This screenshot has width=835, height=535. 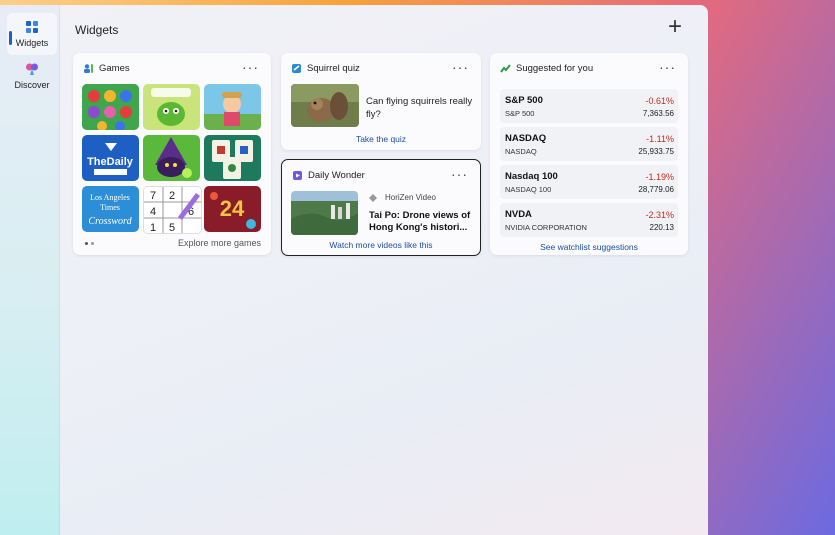 I want to click on svg-text: 2, so click(x=172, y=196).